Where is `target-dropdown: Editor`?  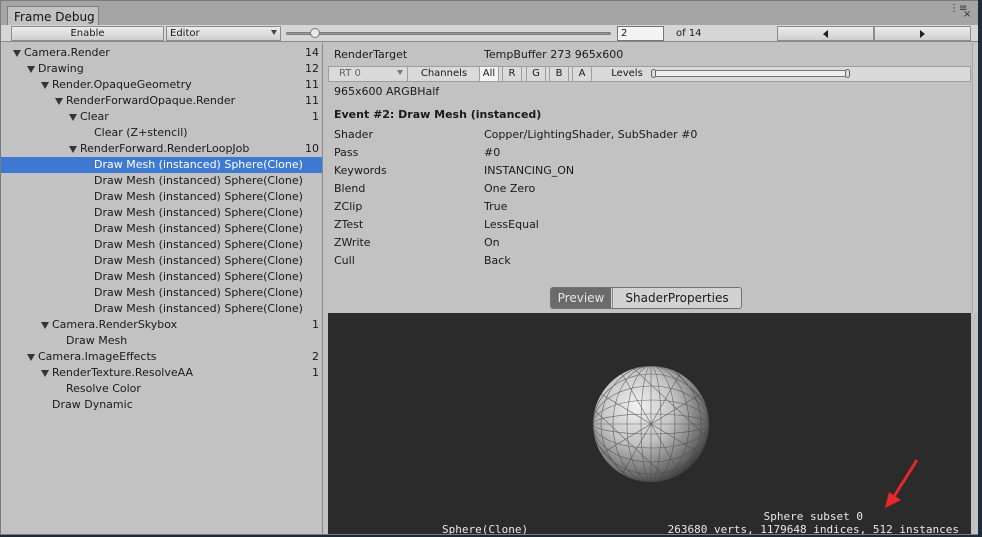
target-dropdown: Editor is located at coordinates (223, 33).